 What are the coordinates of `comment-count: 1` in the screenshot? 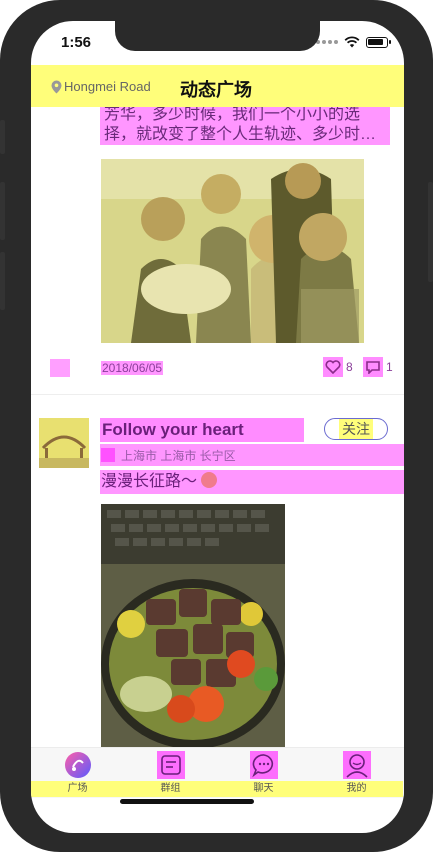 It's located at (389, 367).